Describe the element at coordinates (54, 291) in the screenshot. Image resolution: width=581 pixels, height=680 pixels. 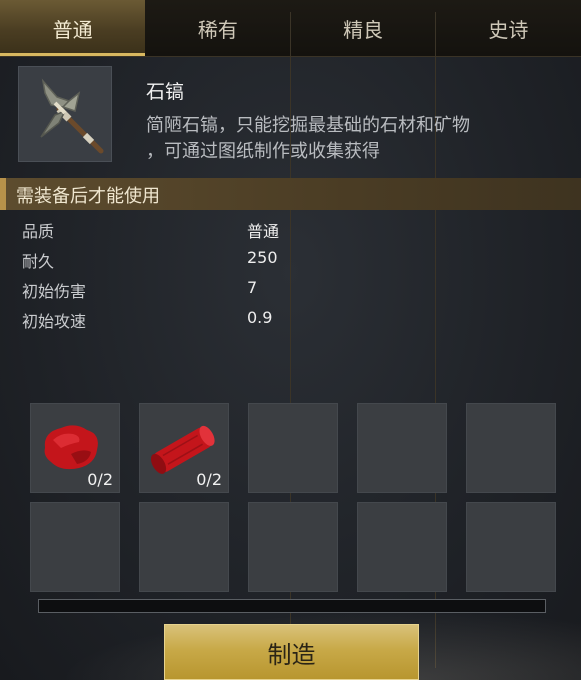
I see `stat-label: 初始伤害` at that location.